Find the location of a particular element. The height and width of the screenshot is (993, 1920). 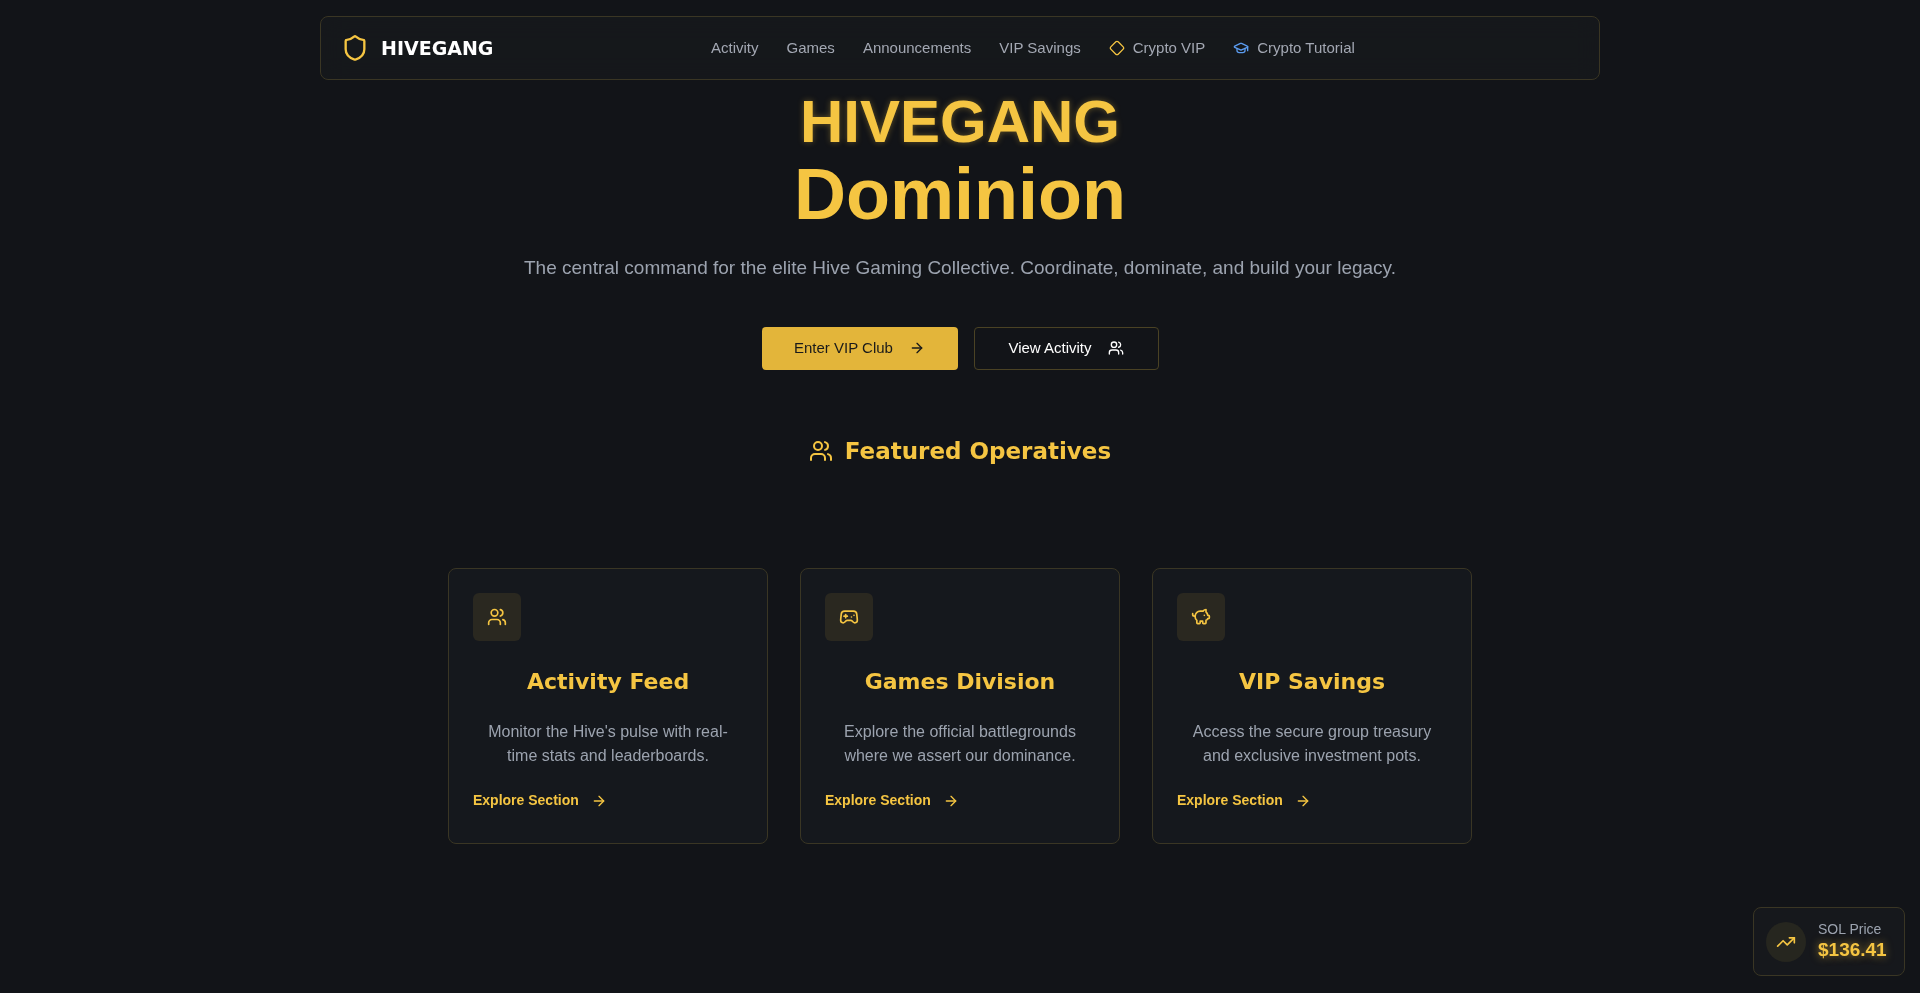

nav-link: Games is located at coordinates (810, 48).